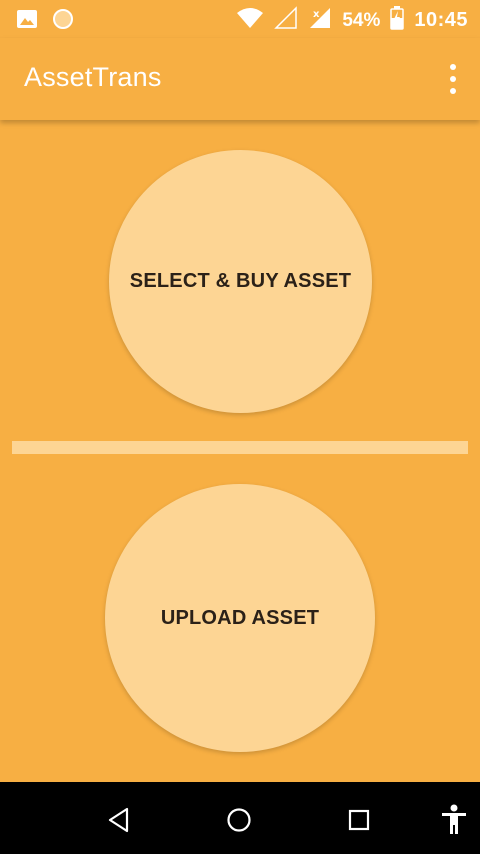 This screenshot has width=480, height=854. I want to click on app-title: AssetTrans, so click(93, 77).